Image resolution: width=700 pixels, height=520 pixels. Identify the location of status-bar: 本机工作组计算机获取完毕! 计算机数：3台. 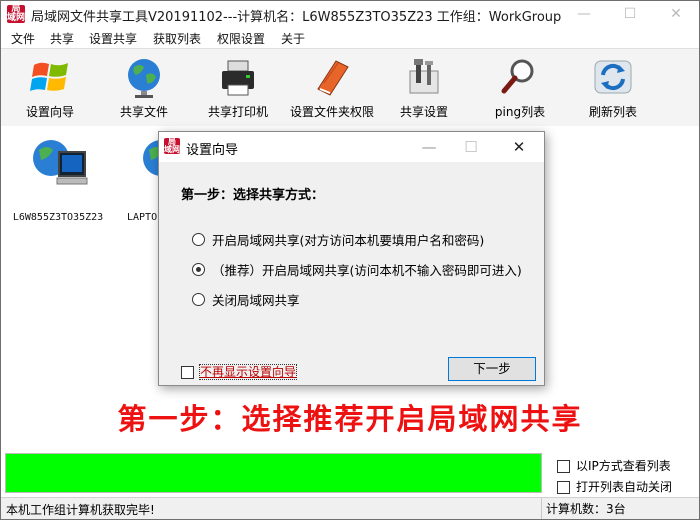
(350, 508).